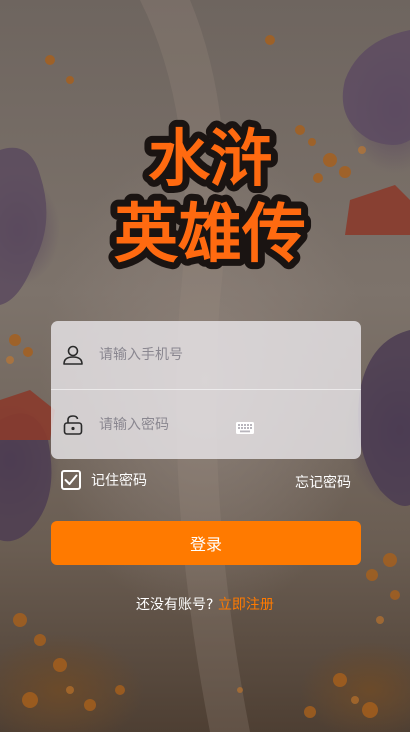  I want to click on login-button: 登录, so click(206, 543).